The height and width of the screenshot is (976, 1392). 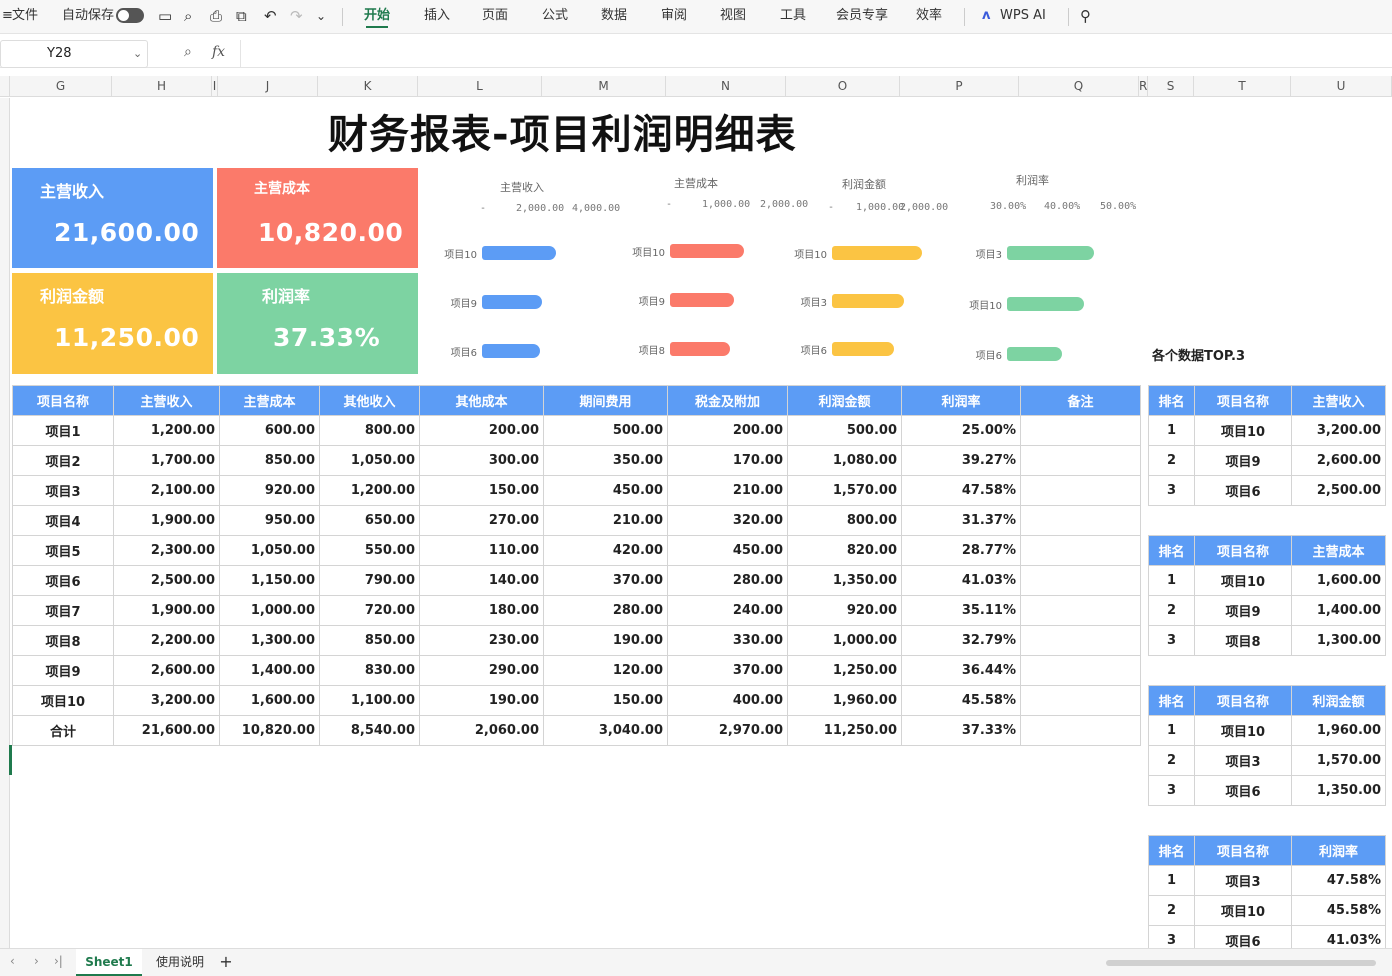 I want to click on tab-insert: 插入, so click(x=437, y=16).